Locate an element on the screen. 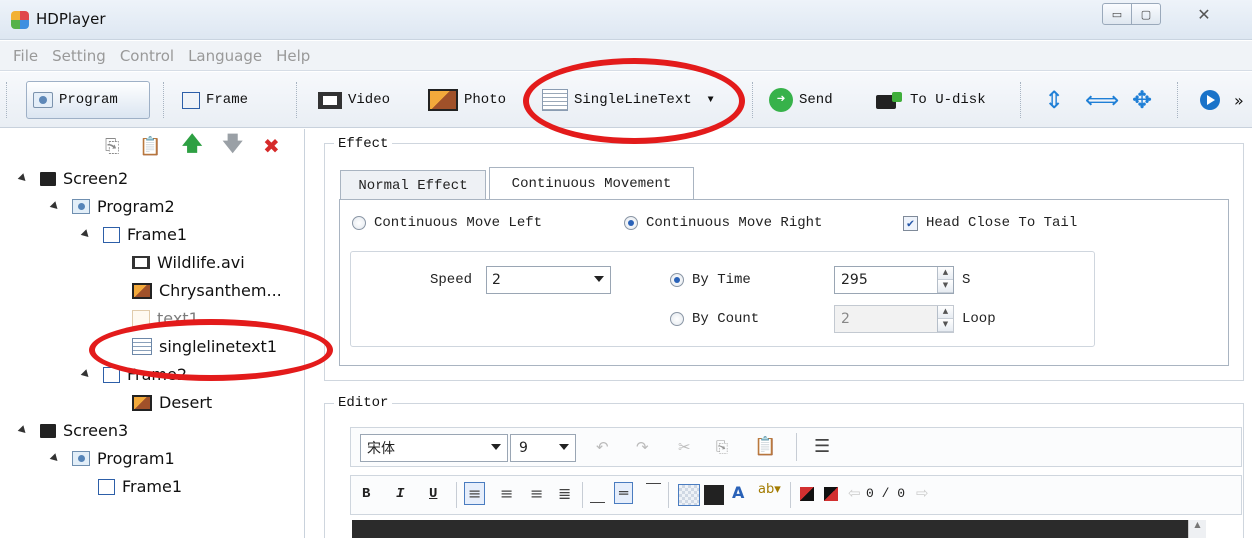 The height and width of the screenshot is (538, 1252). tree-node-wildlife: Wildlife.avi is located at coordinates (188, 262).